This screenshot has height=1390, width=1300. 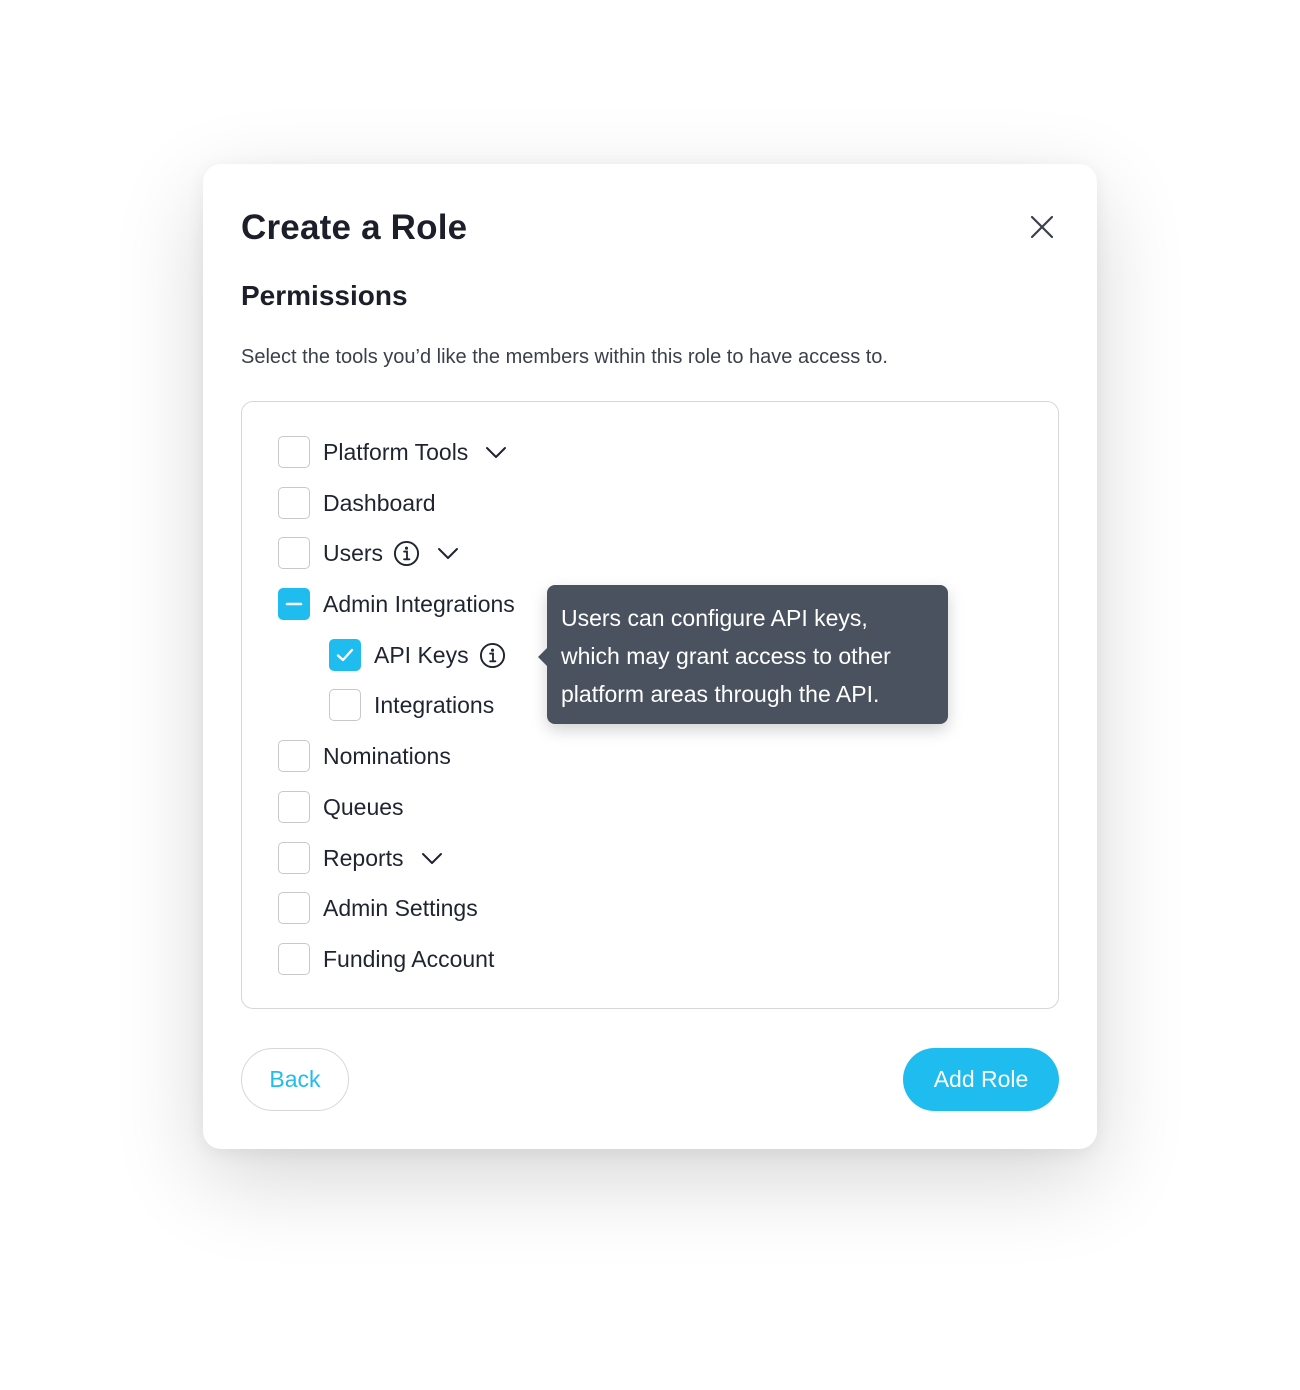 I want to click on permission-label: Nominations, so click(x=387, y=755).